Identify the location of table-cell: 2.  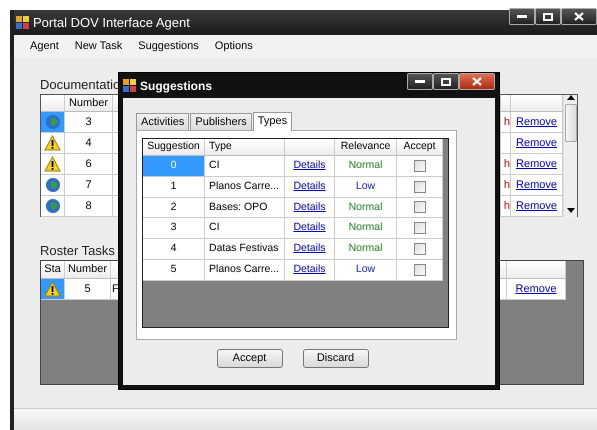
(174, 208).